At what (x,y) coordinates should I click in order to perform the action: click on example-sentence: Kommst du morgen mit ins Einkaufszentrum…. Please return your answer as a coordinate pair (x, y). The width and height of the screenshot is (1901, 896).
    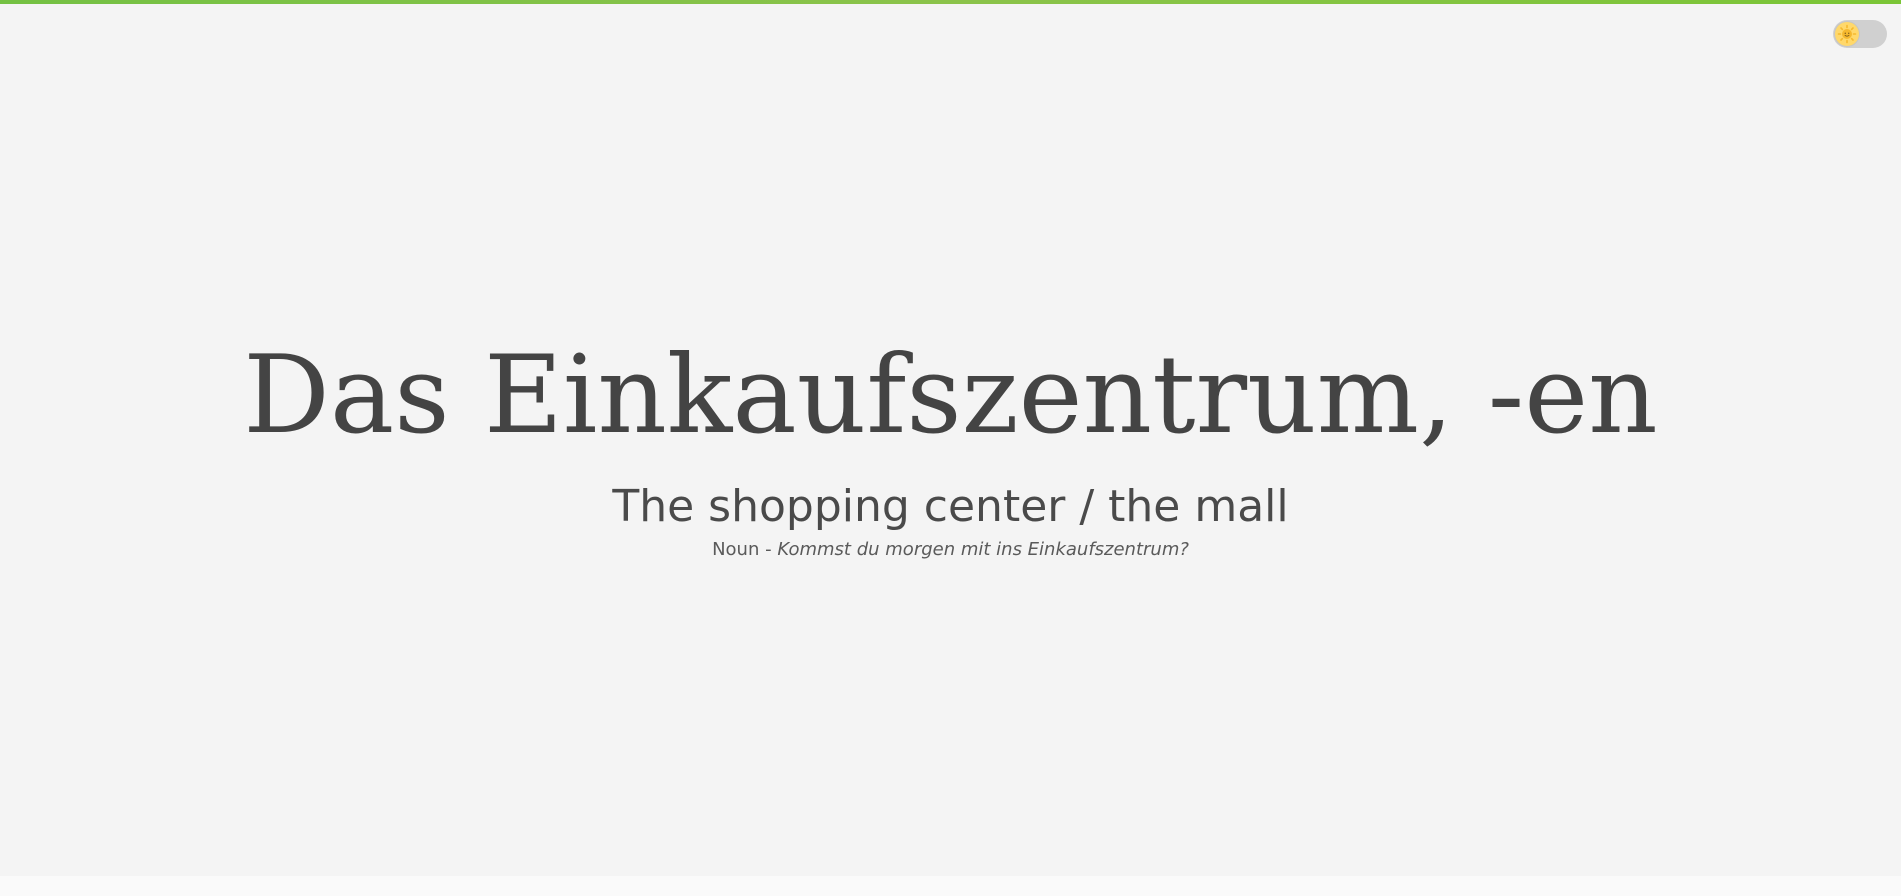
    Looking at the image, I should click on (983, 549).